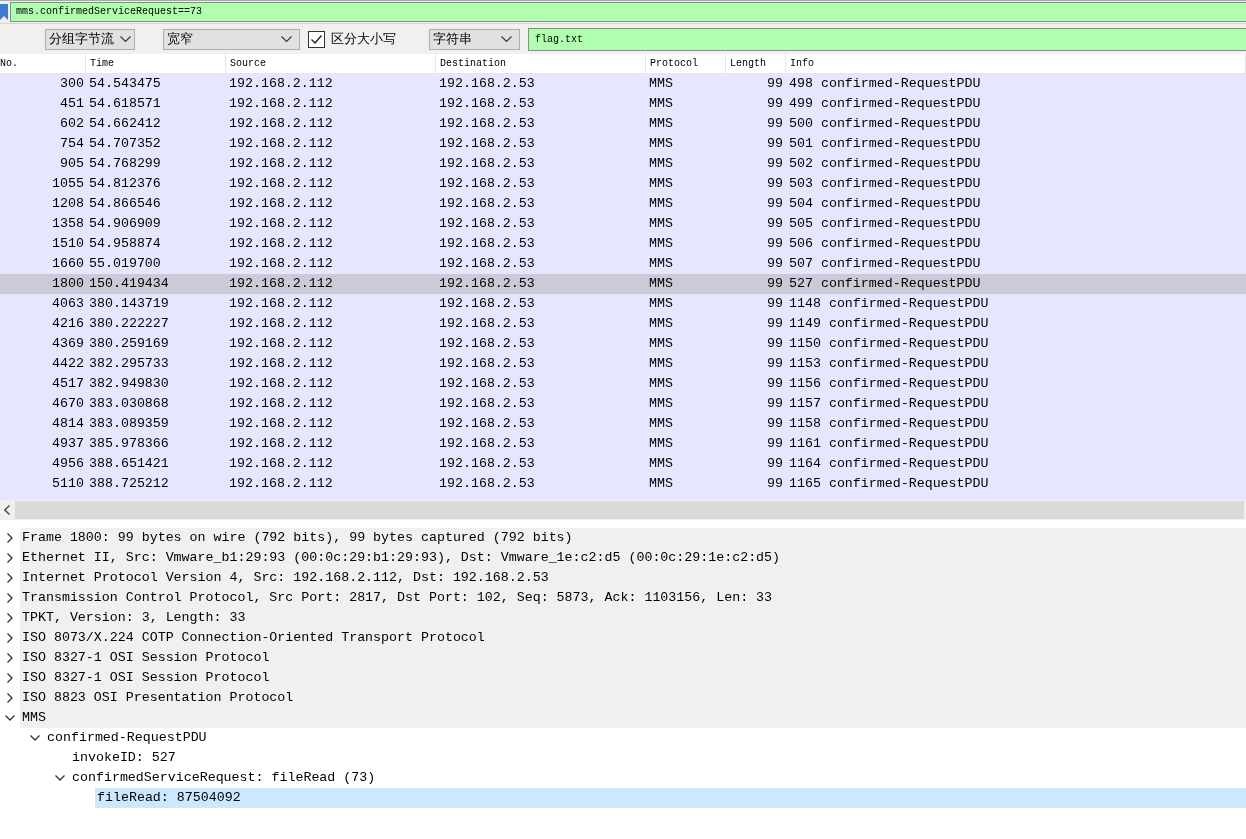  What do you see at coordinates (129, 304) in the screenshot?
I see `time-cell-text: 380.143719` at bounding box center [129, 304].